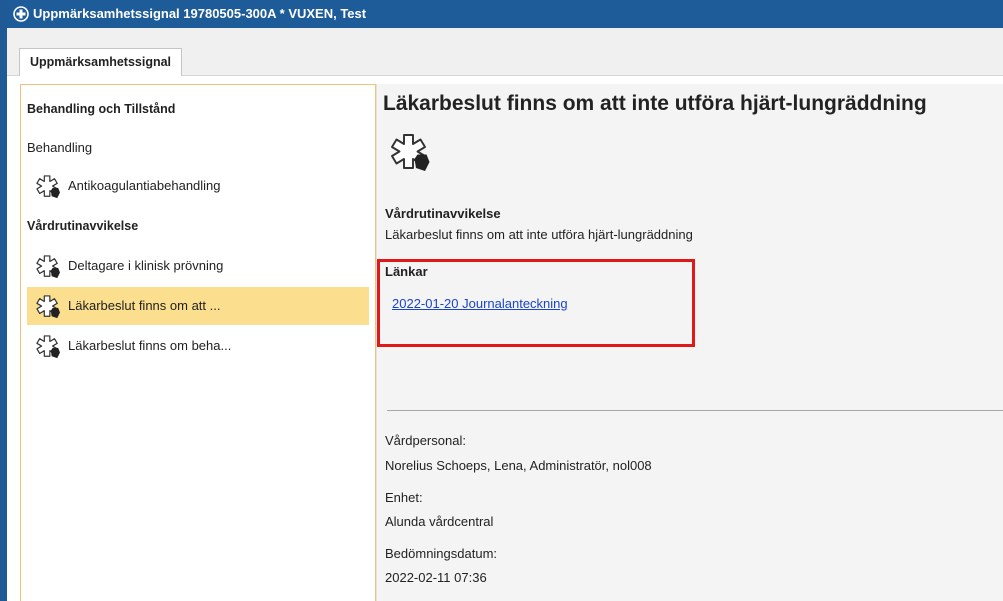 This screenshot has width=1003, height=601. Describe the element at coordinates (21, 14) in the screenshot. I see `medical-cross-icon` at that location.